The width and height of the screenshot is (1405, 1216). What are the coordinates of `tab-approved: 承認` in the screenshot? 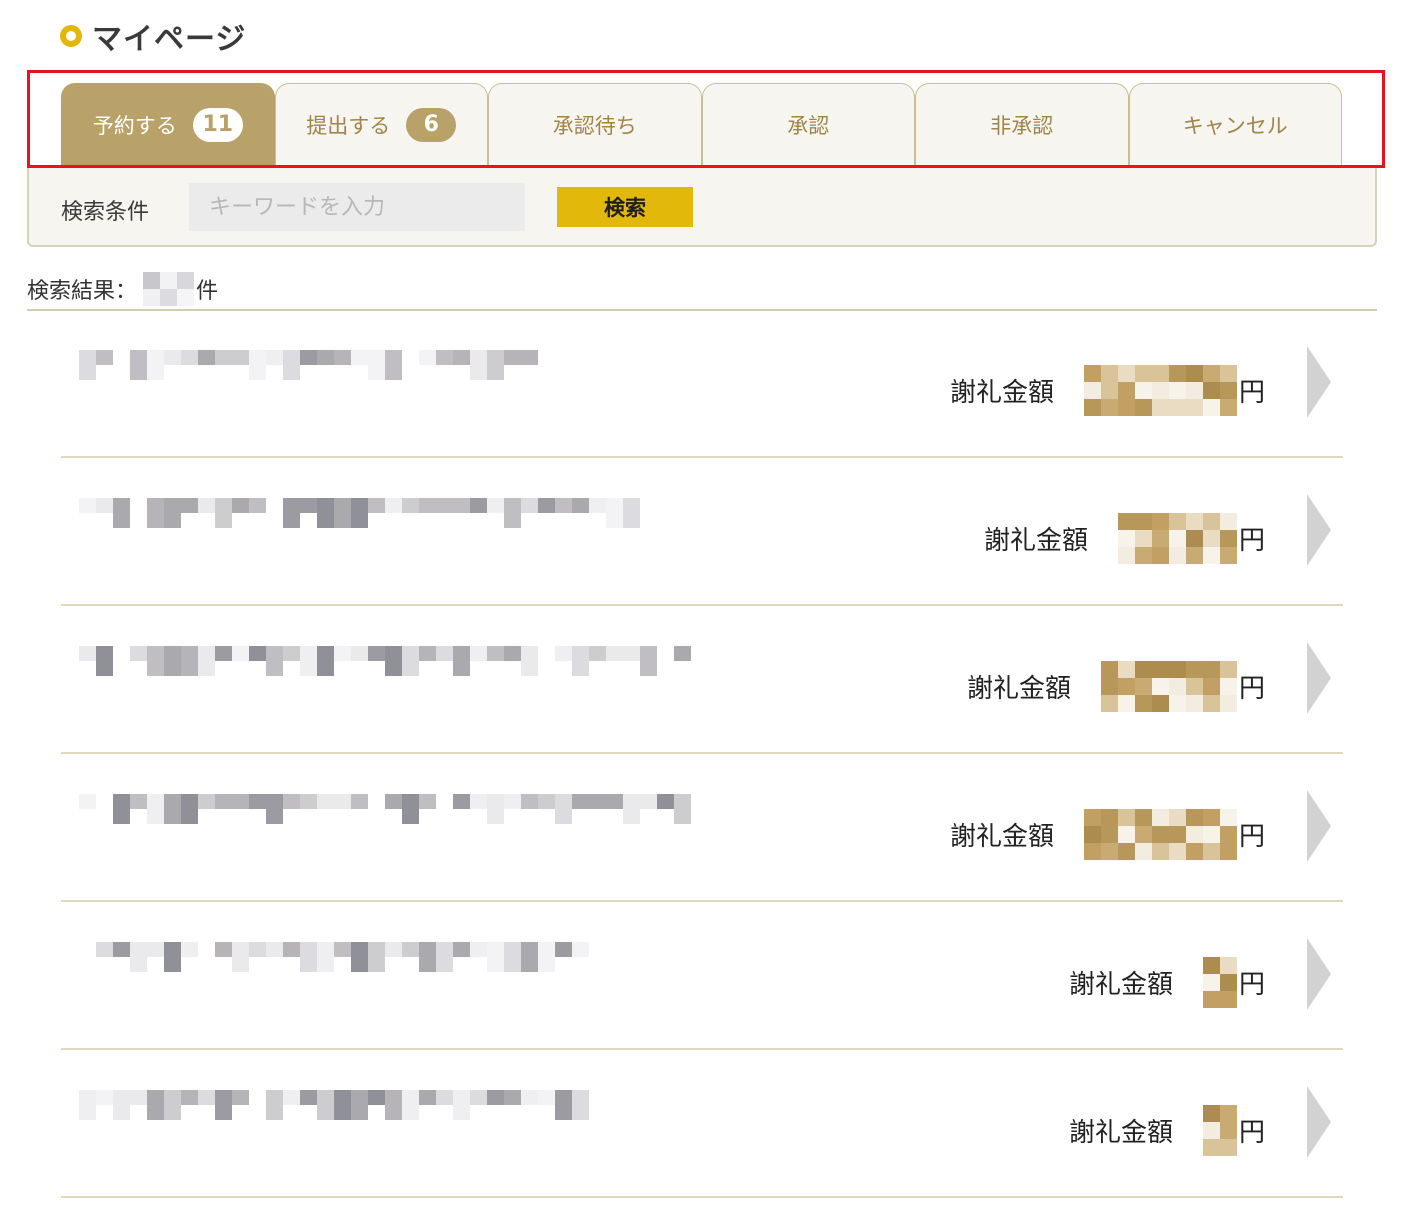 It's located at (808, 124).